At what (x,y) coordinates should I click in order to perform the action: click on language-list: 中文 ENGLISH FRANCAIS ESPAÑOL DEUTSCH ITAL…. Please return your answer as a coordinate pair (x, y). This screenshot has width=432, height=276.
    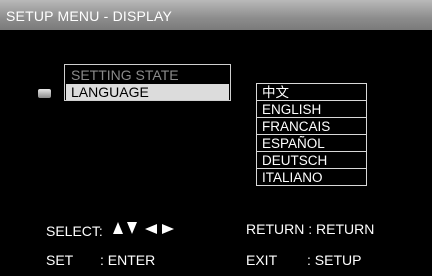
    Looking at the image, I should click on (311, 134).